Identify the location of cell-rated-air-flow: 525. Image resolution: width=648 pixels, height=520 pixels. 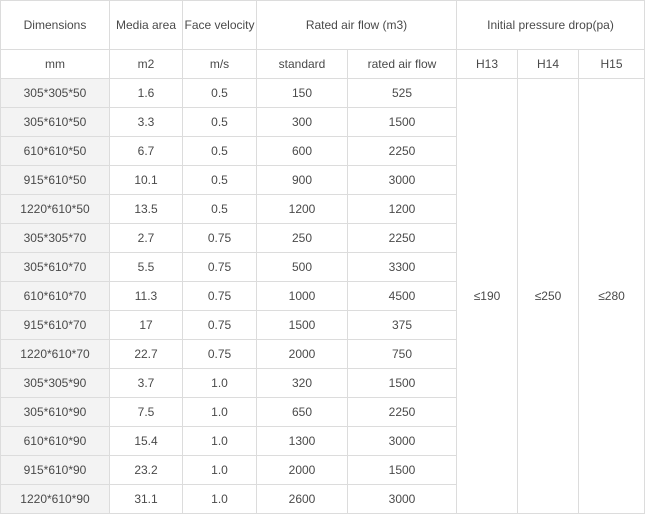
(402, 93).